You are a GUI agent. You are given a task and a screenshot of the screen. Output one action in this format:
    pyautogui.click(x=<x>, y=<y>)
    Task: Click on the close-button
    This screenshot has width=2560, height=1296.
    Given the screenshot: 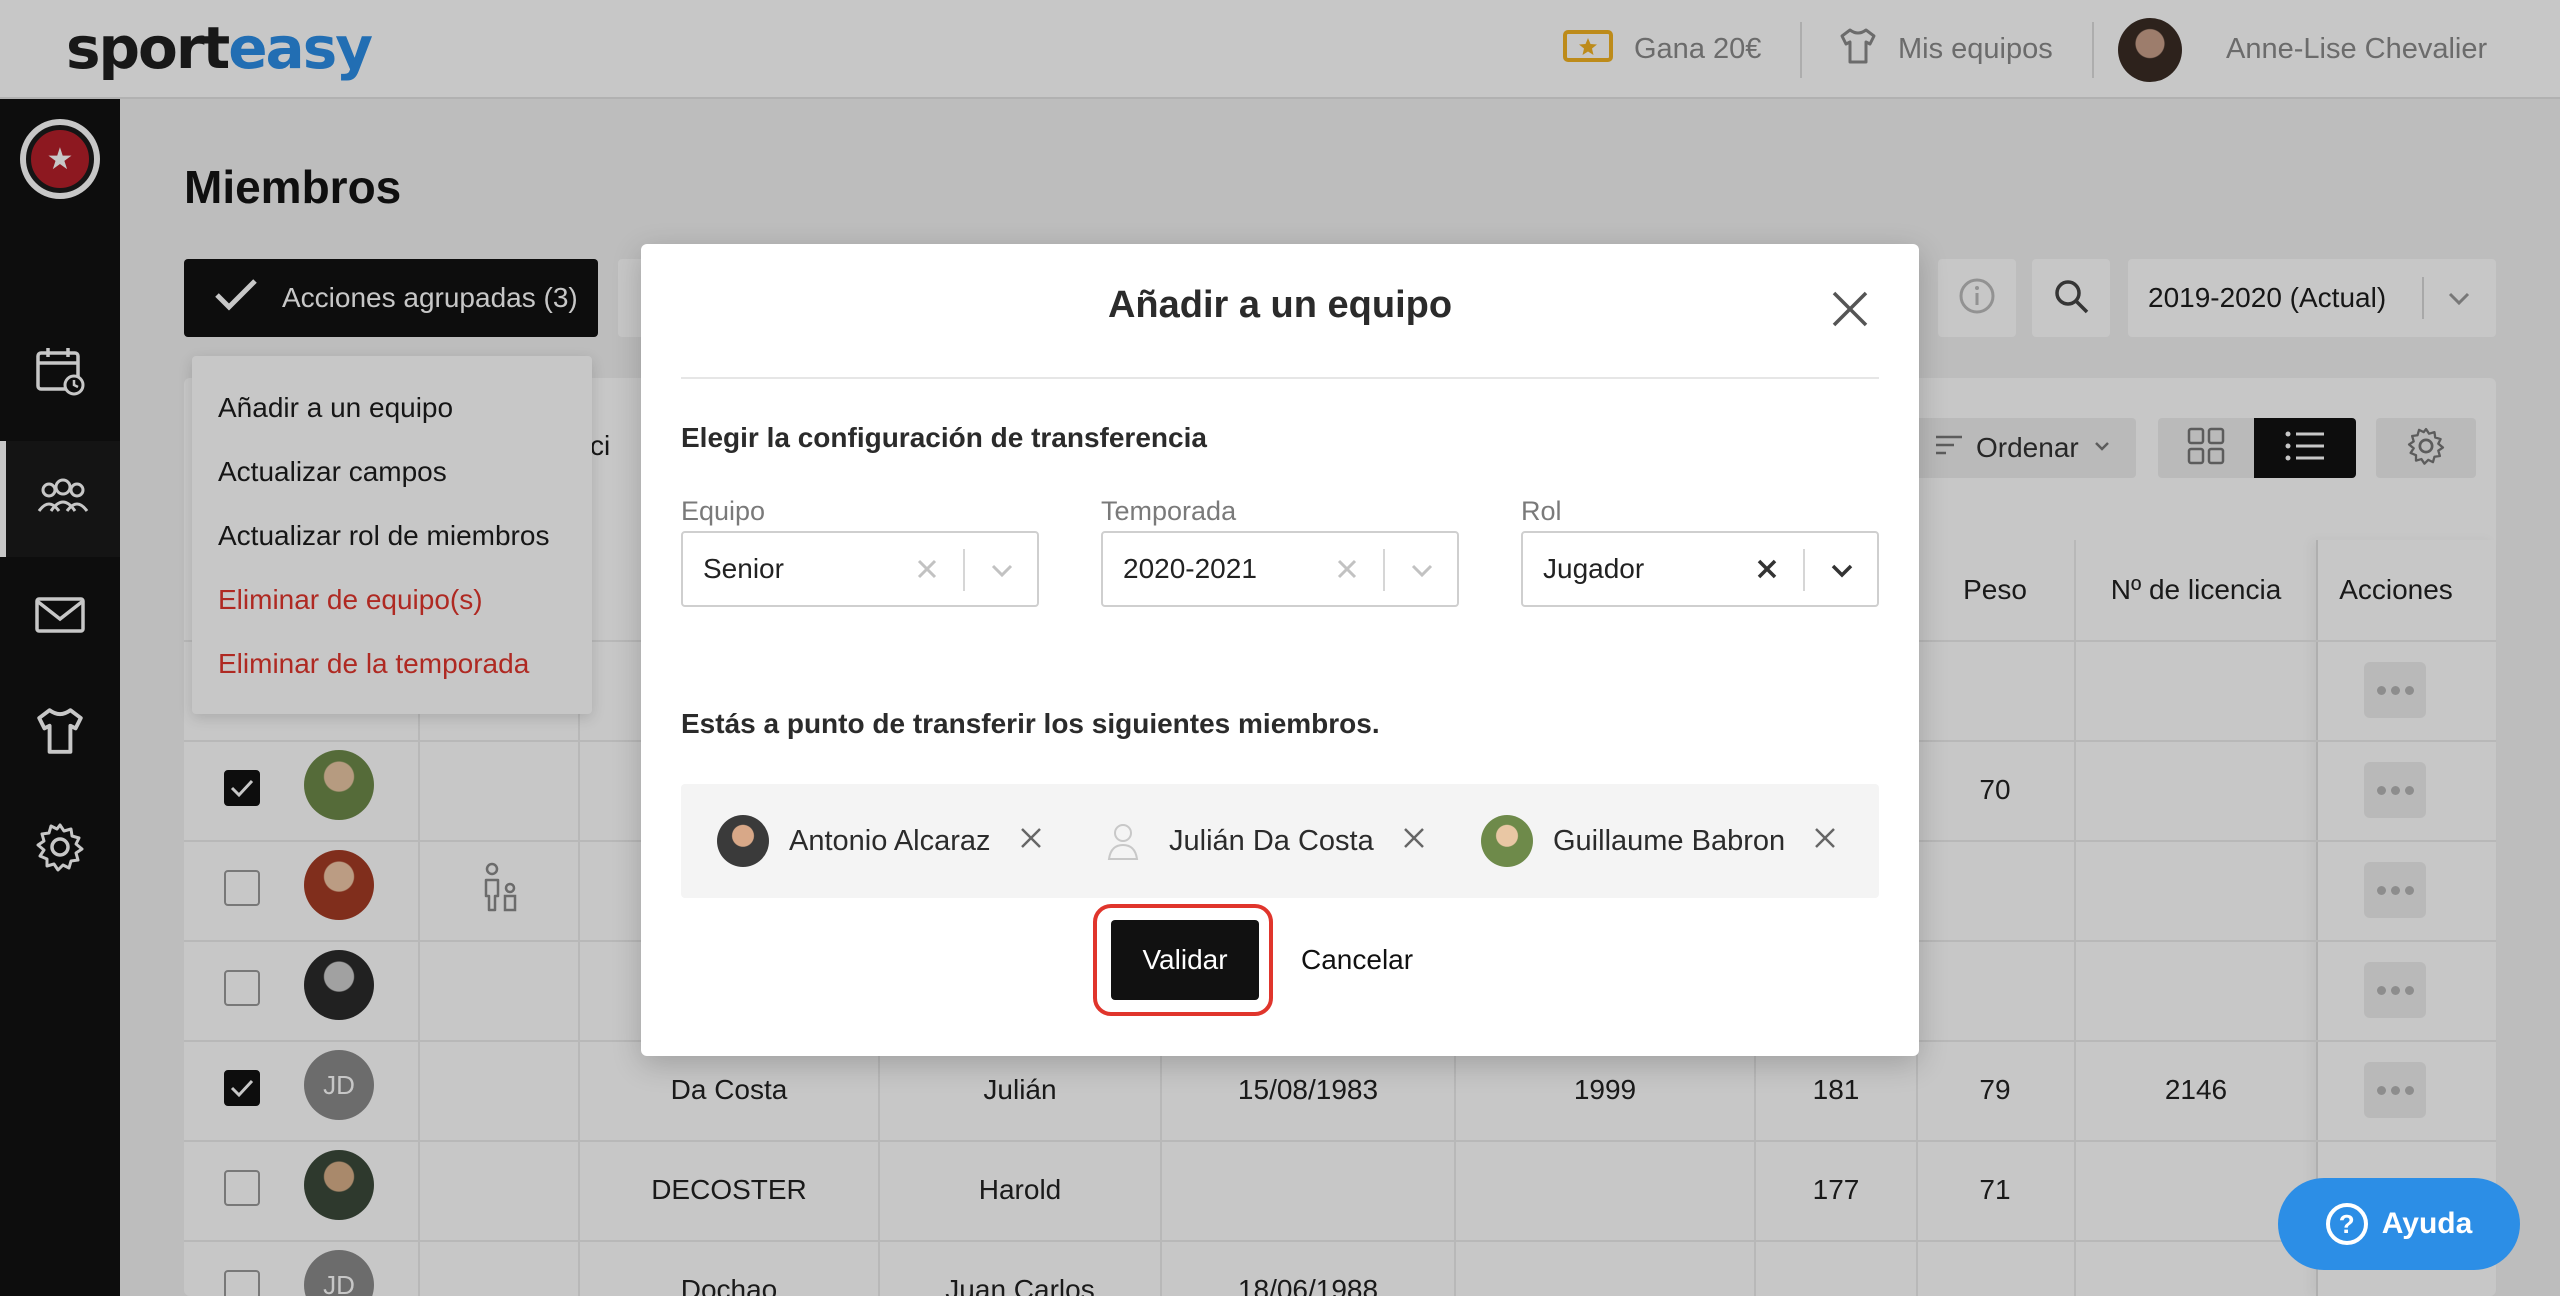 What is the action you would take?
    pyautogui.click(x=1850, y=311)
    